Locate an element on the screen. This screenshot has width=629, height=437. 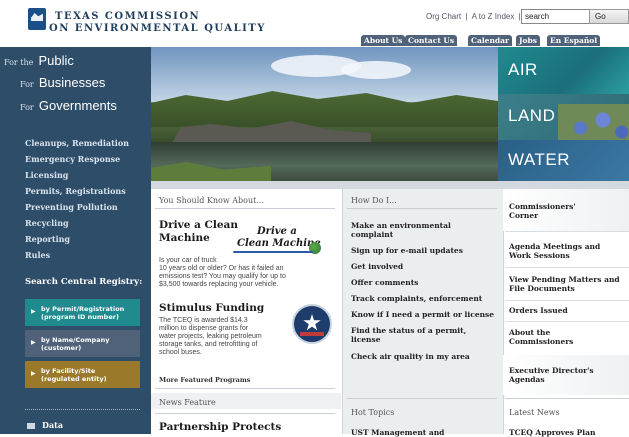
nav-jobs: Jobs is located at coordinates (528, 40).